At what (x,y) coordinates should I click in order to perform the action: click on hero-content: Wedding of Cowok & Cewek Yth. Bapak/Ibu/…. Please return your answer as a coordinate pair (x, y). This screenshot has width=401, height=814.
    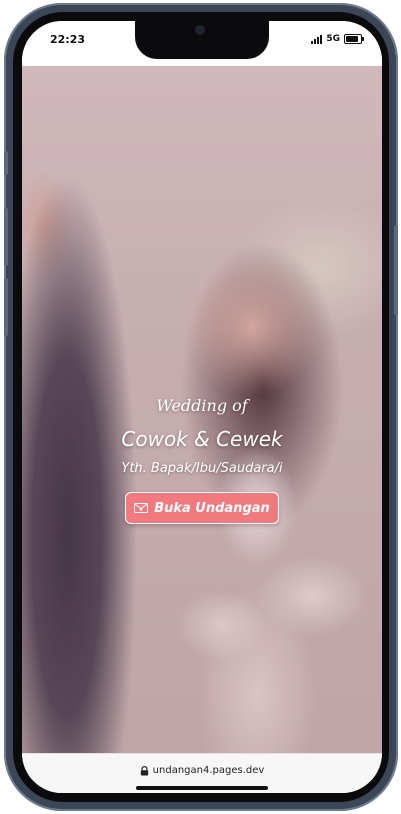
    Looking at the image, I should click on (202, 460).